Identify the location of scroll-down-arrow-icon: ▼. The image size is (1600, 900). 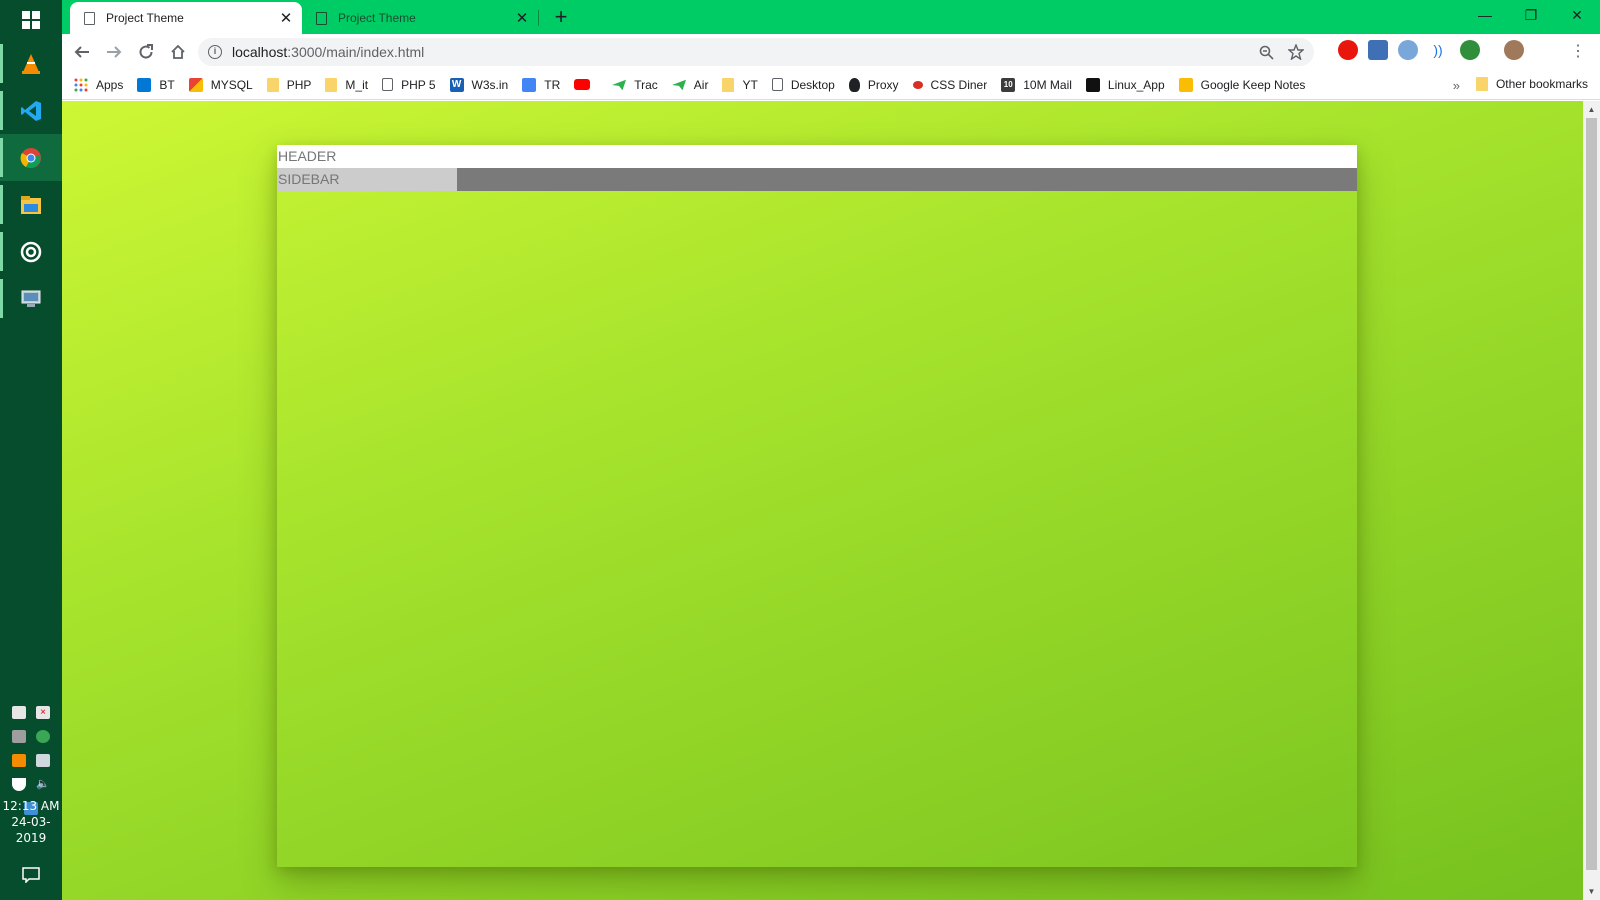
(1591, 891).